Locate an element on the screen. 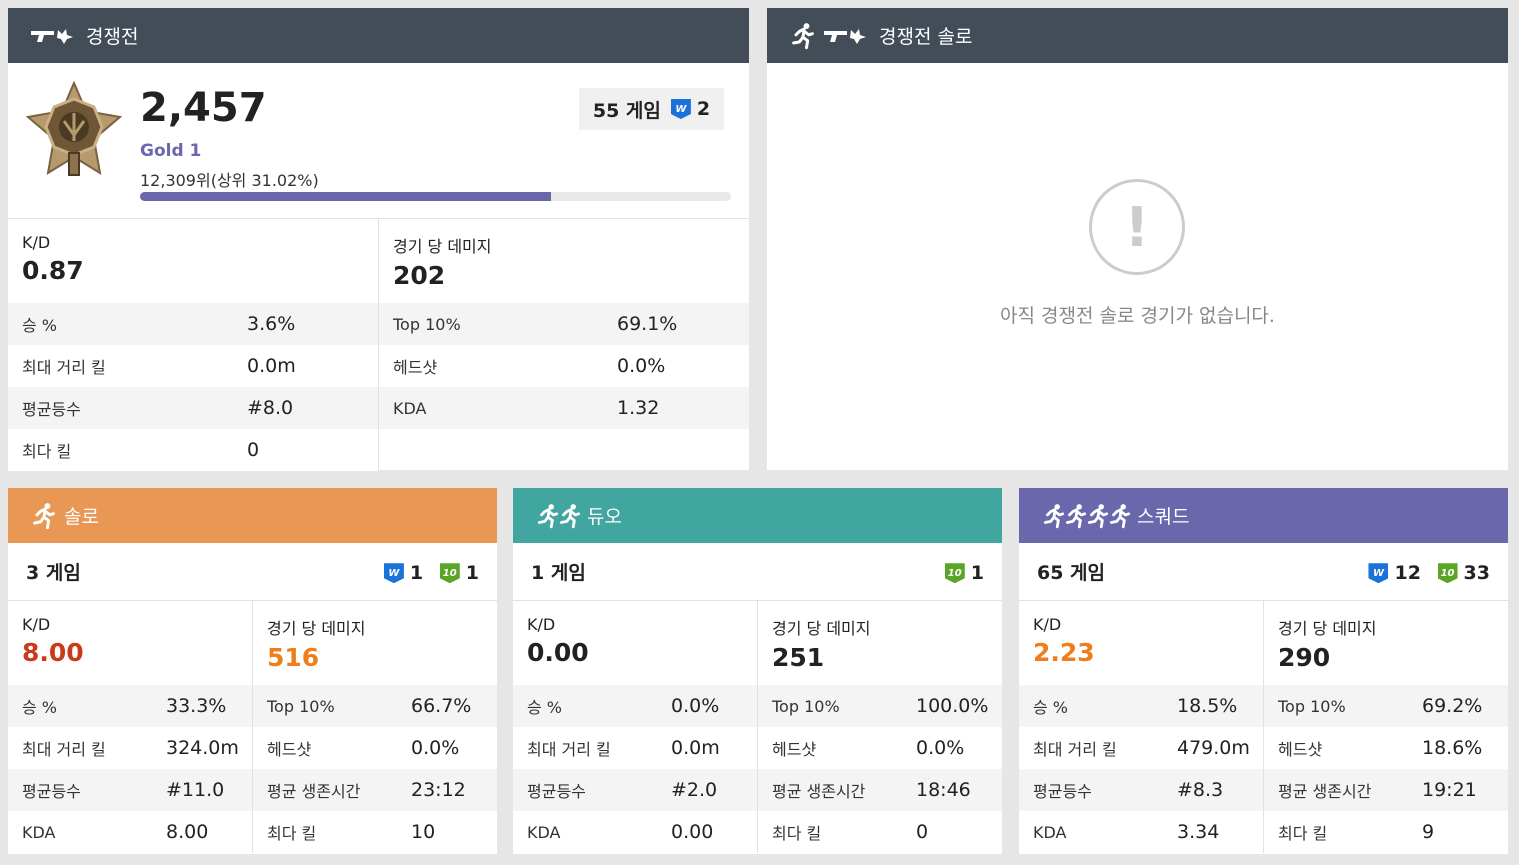  top10-count: 33 is located at coordinates (1476, 573).